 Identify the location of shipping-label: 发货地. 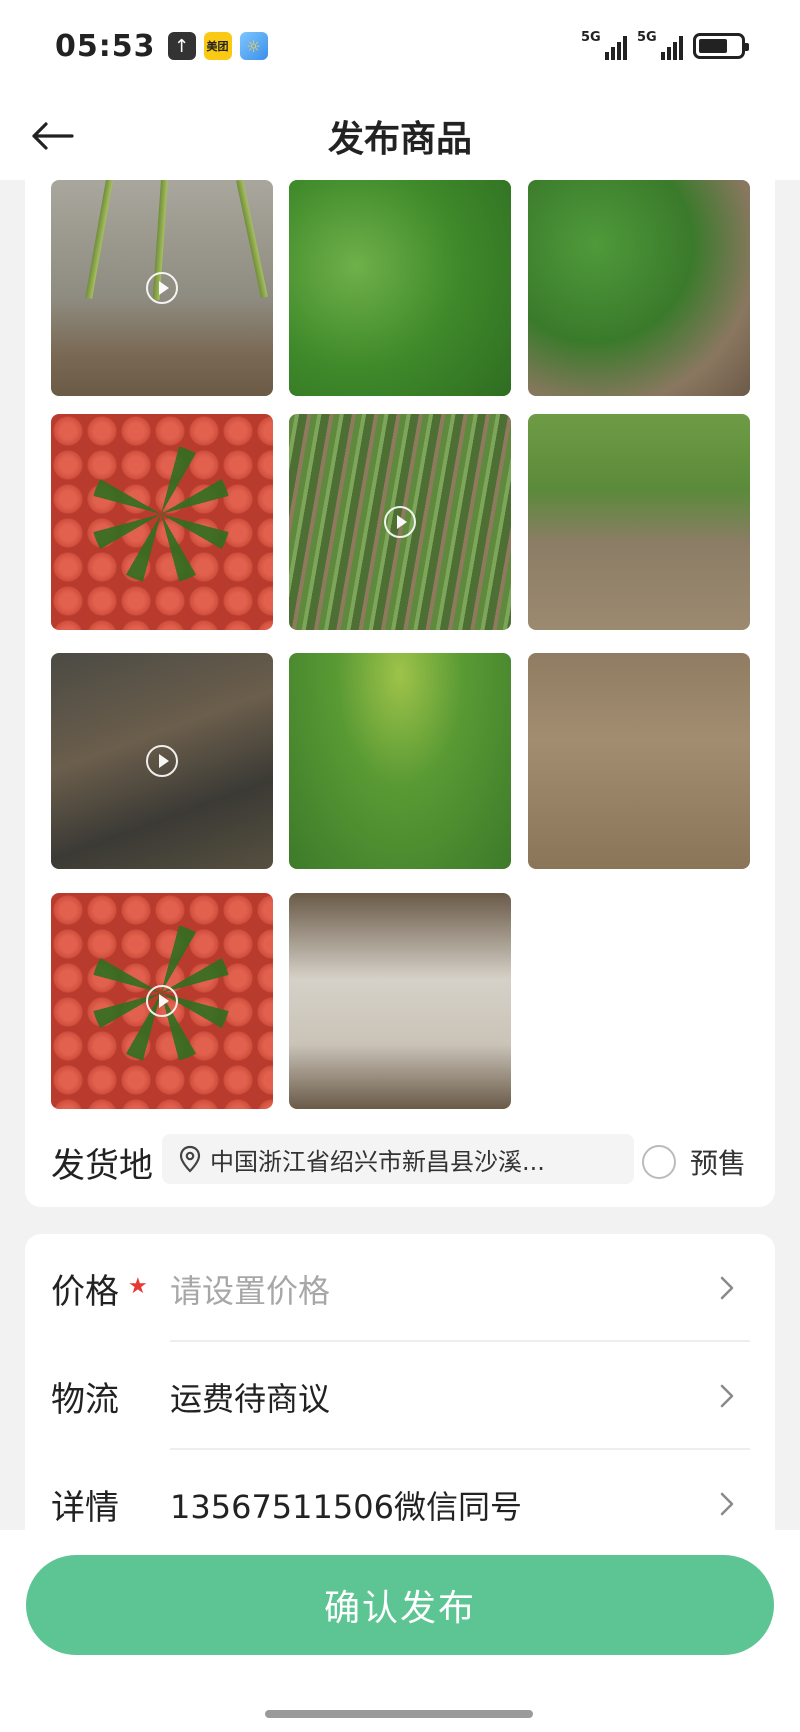
(102, 1166).